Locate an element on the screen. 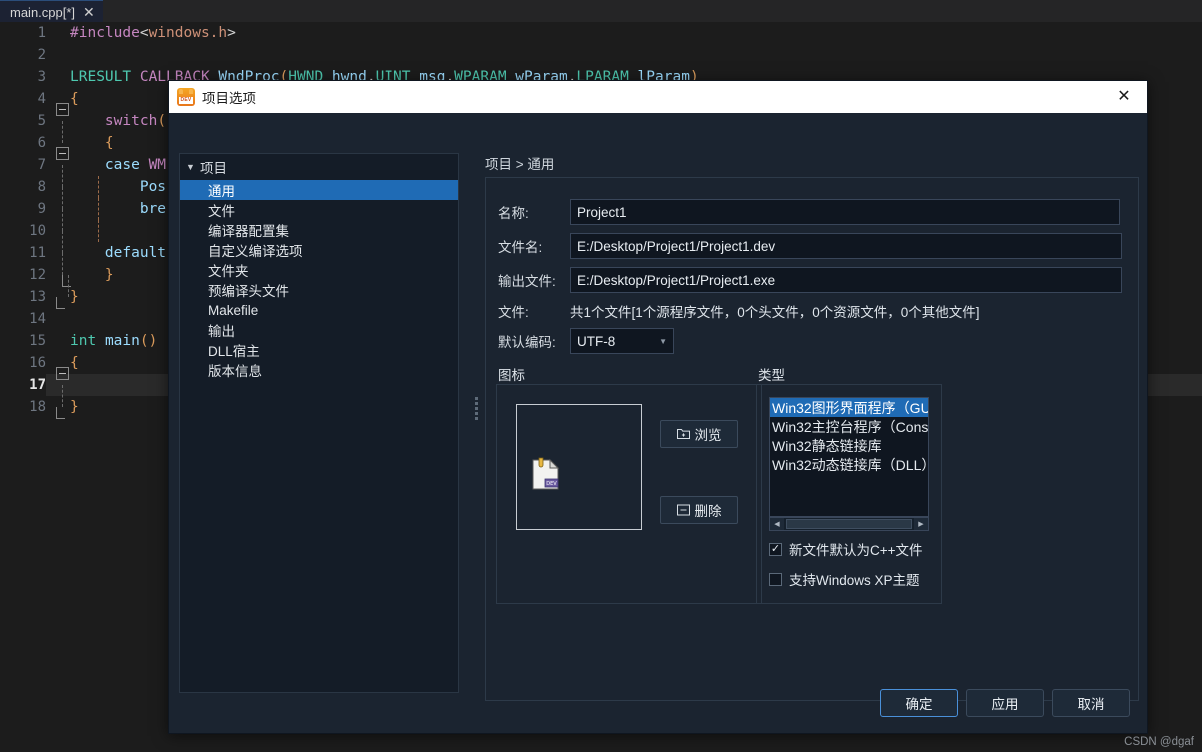 The width and height of the screenshot is (1202, 752). tree-root-label: 项目 is located at coordinates (213, 168).